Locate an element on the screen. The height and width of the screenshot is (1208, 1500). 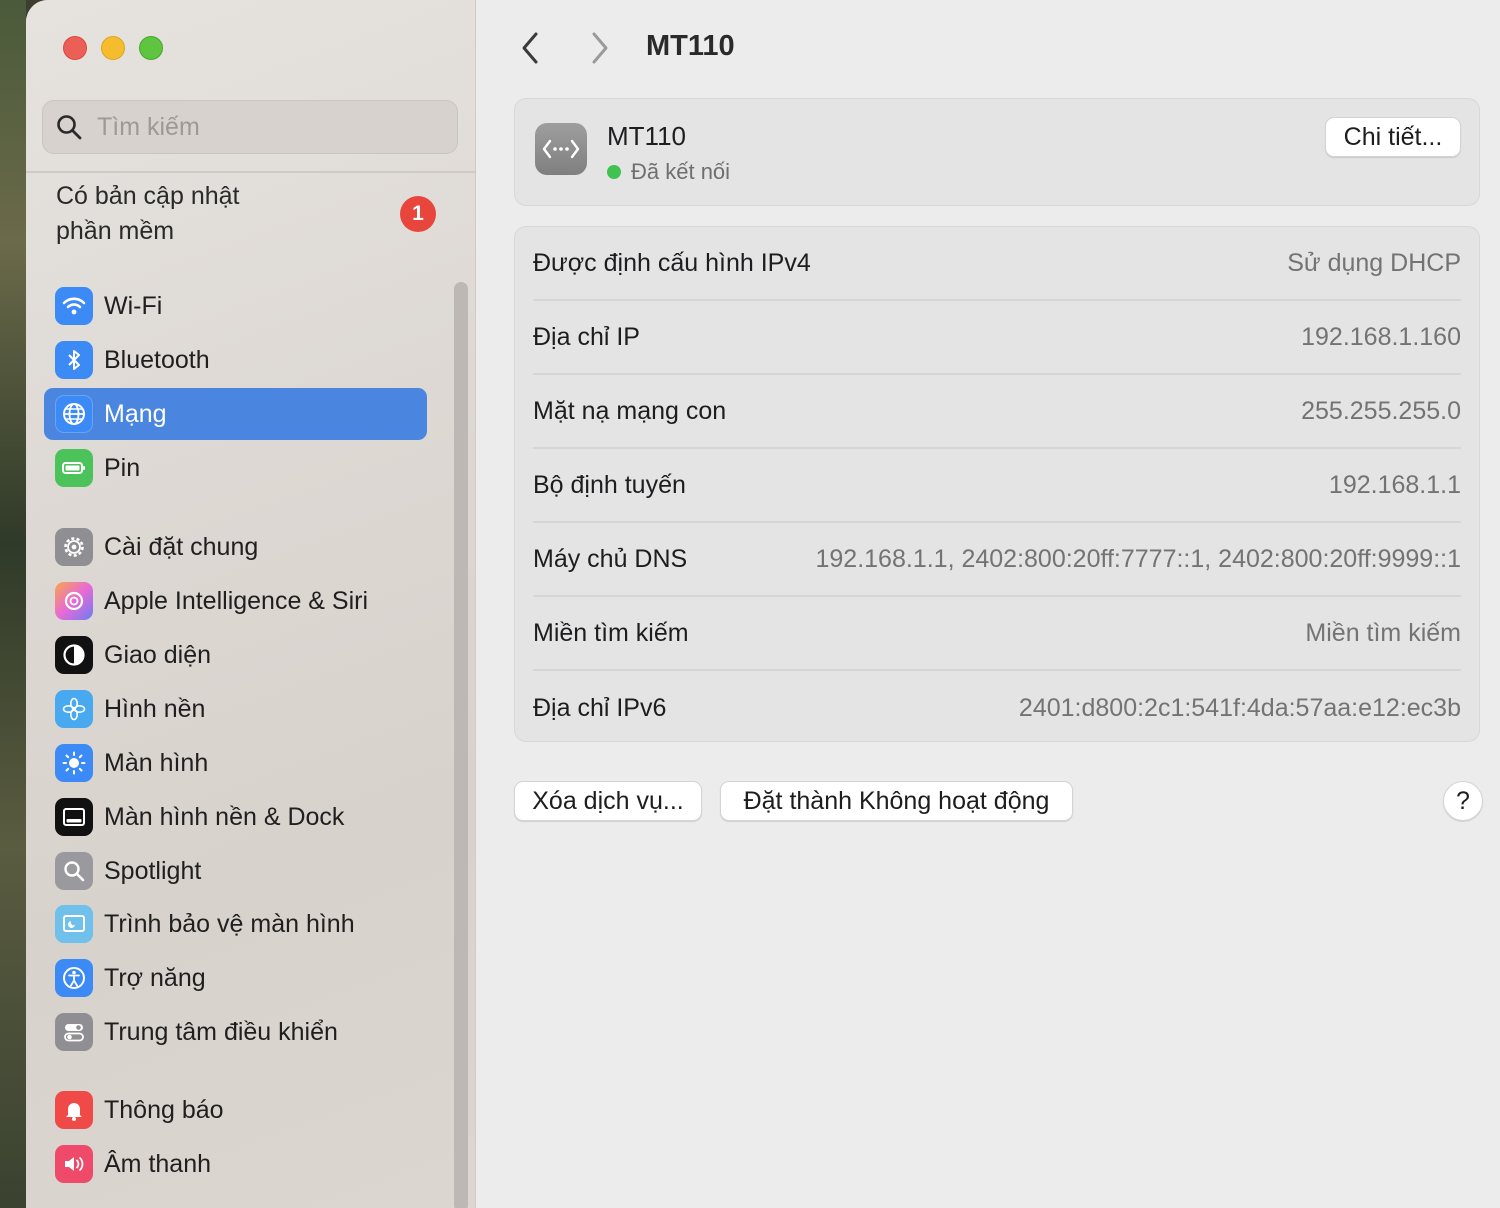
search-icon is located at coordinates (69, 127).